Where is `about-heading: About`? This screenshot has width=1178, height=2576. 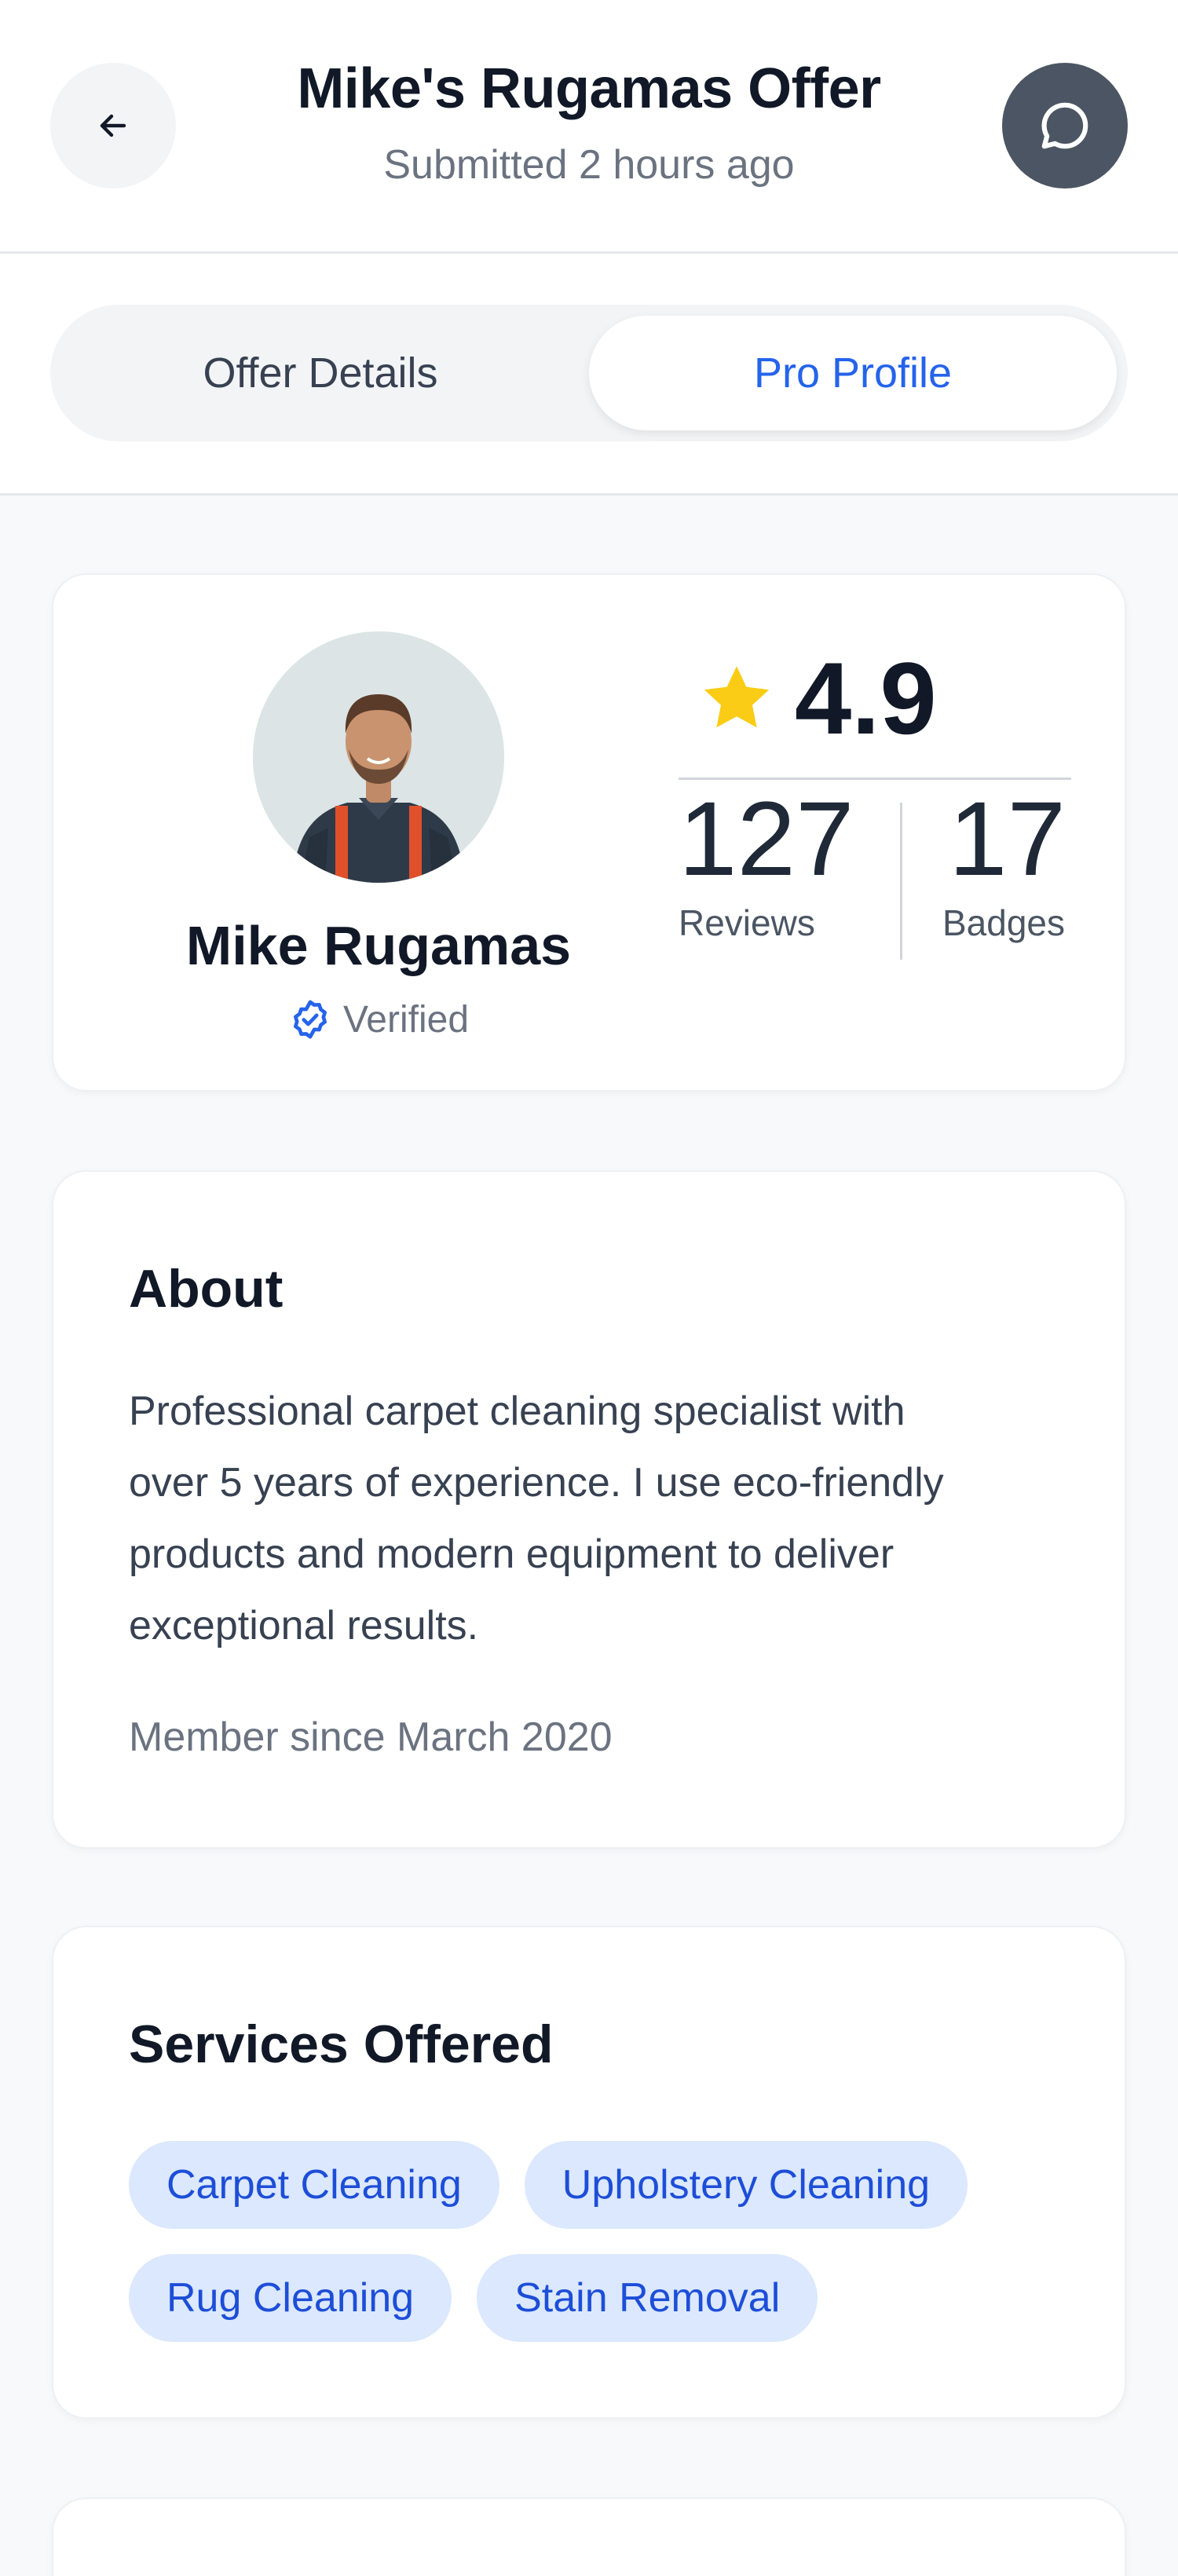
about-heading: About is located at coordinates (207, 1289).